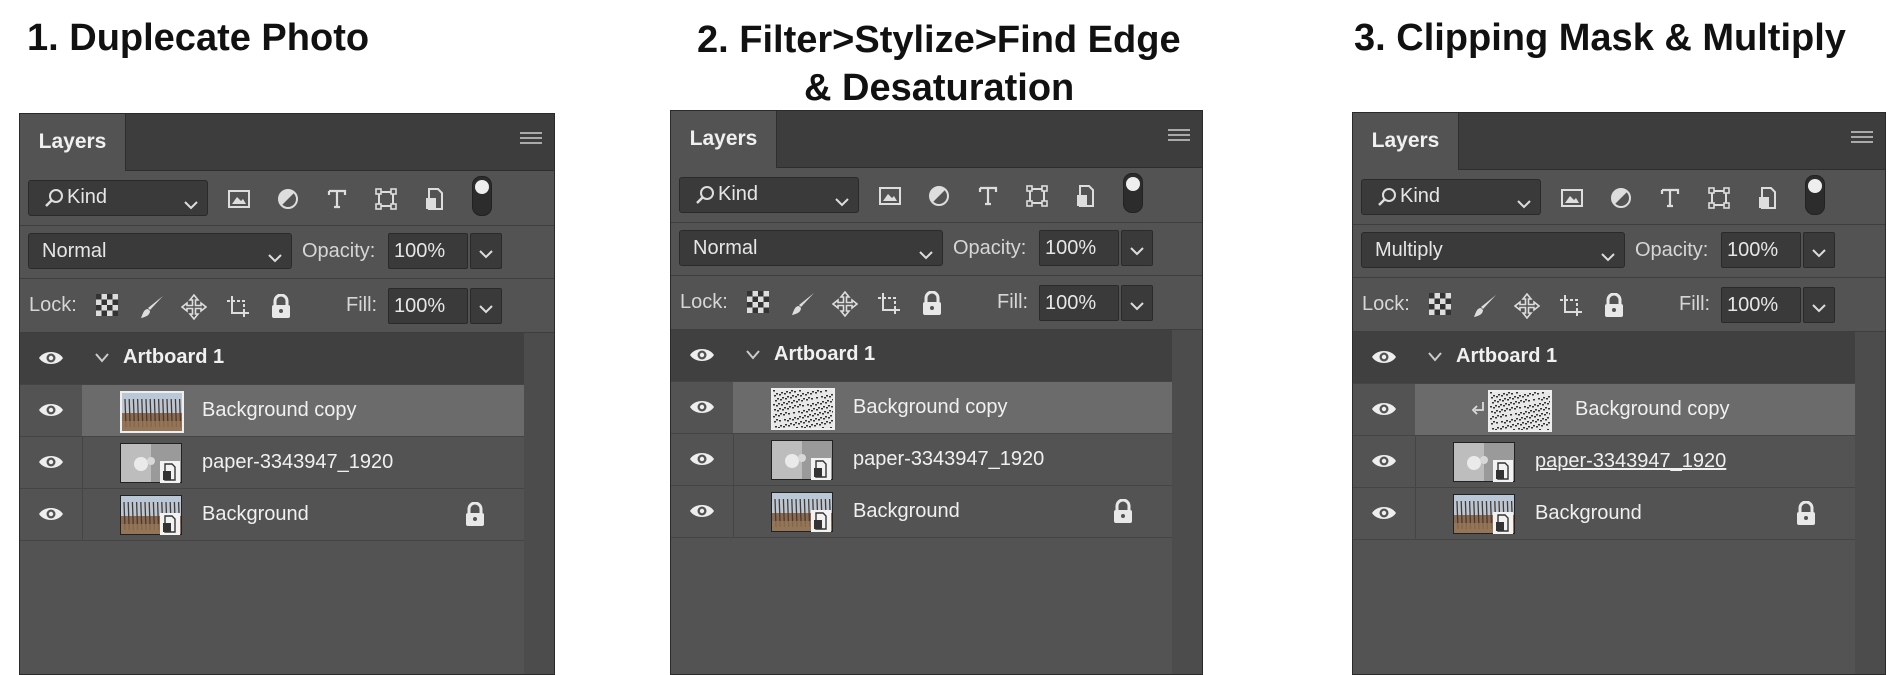 The image size is (1904, 675). I want to click on blend-mode-select: Normal, so click(811, 248).